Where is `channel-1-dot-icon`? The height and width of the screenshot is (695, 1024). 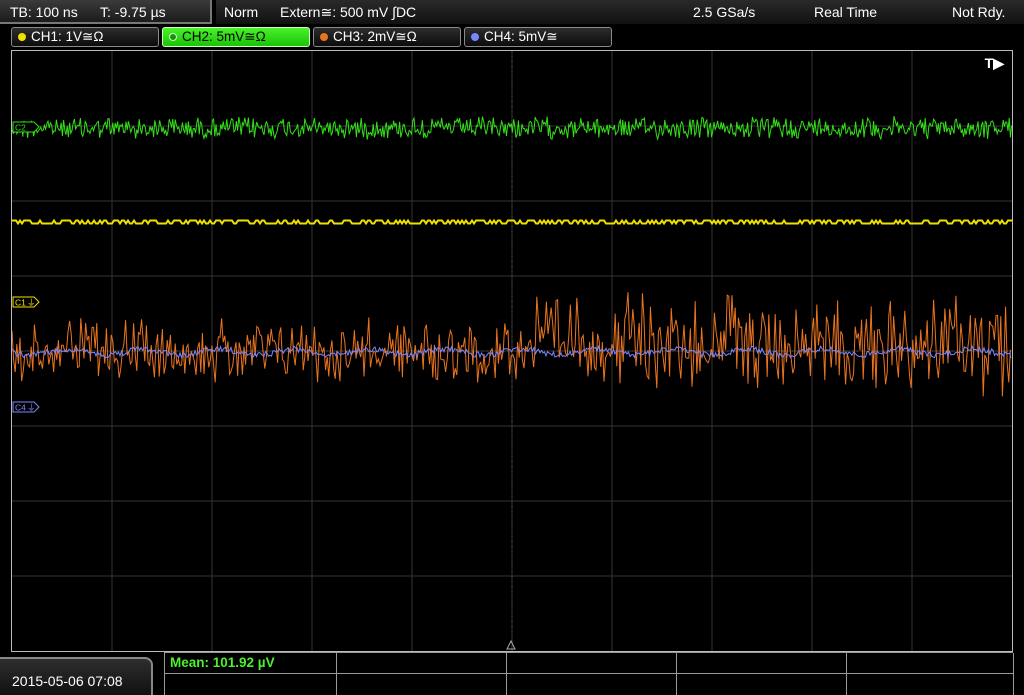 channel-1-dot-icon is located at coordinates (22, 37).